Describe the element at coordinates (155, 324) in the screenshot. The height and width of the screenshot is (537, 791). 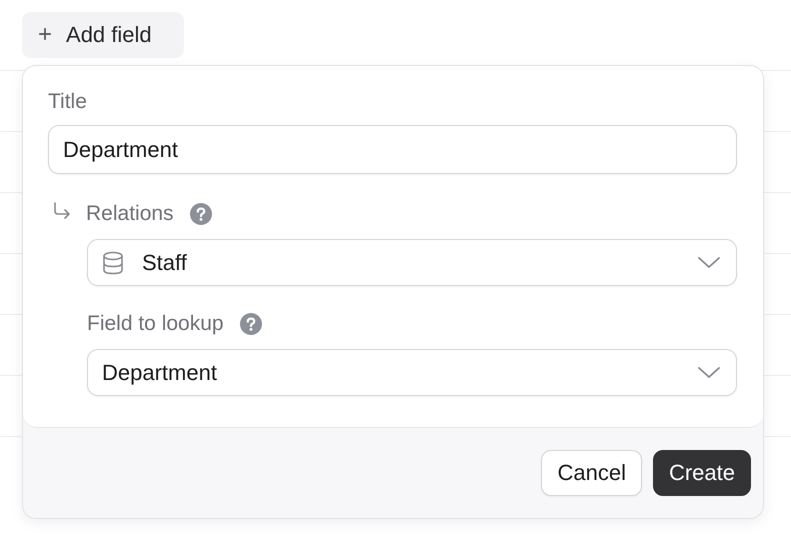
I see `field-label: Field to lookup` at that location.